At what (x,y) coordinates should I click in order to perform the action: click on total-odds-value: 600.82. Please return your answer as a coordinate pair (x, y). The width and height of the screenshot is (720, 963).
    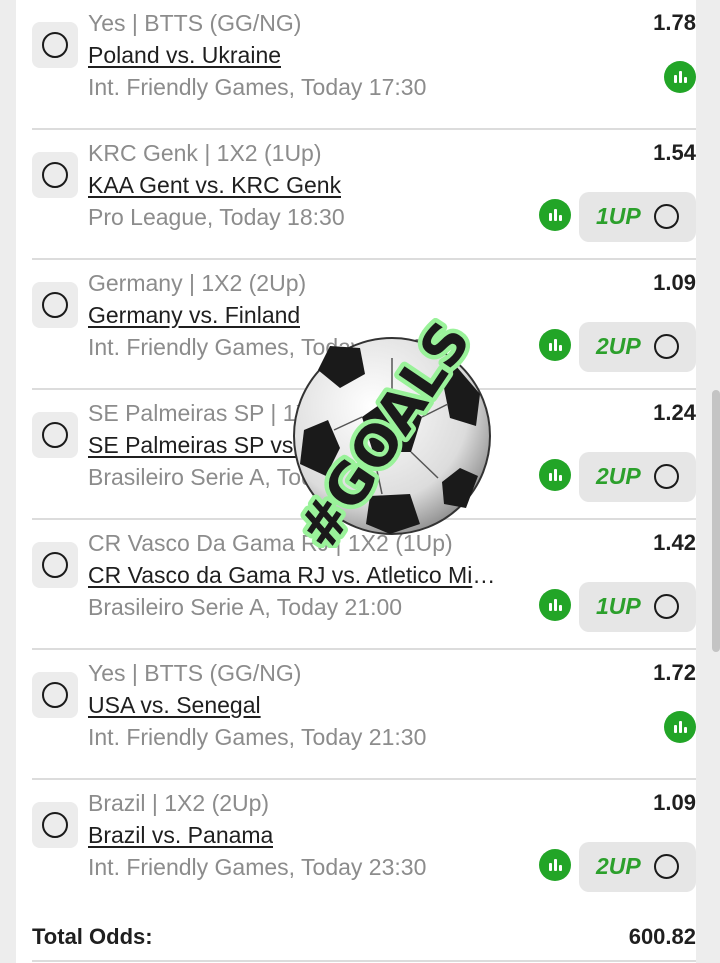
    Looking at the image, I should click on (662, 936).